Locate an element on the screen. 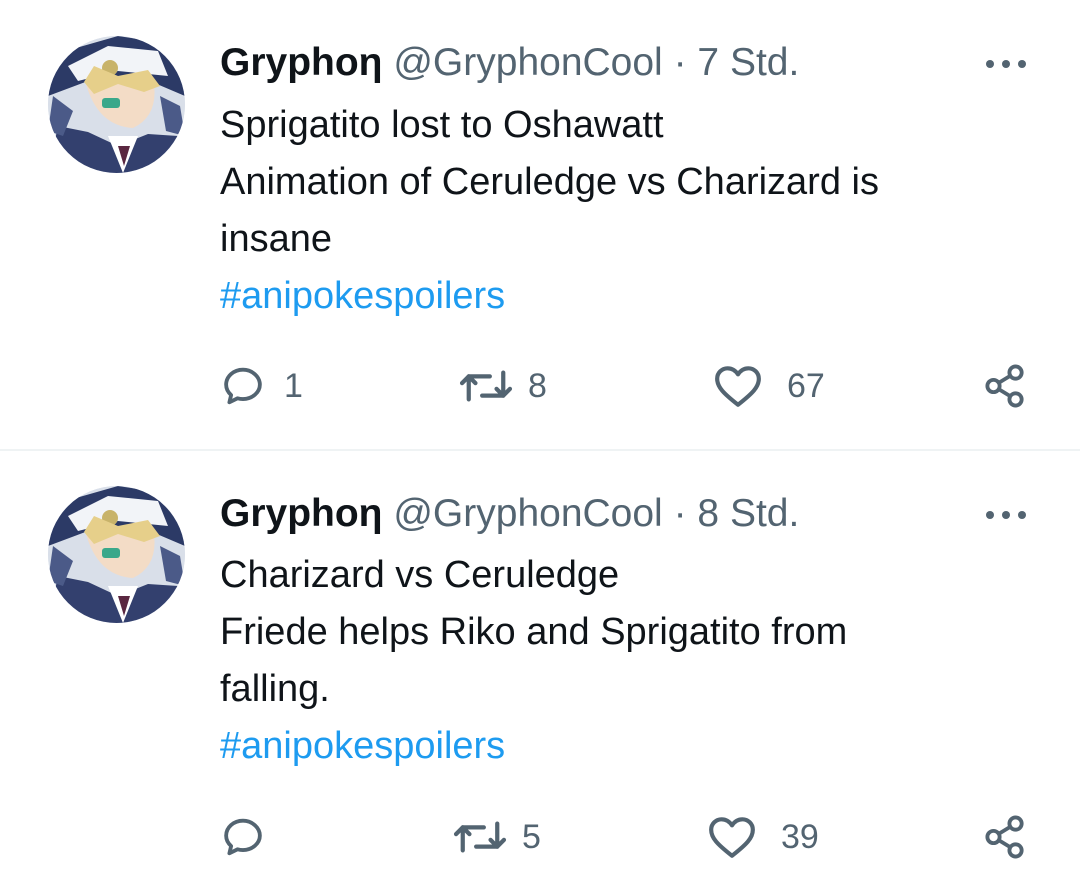 The width and height of the screenshot is (1080, 877). like-button: 67 is located at coordinates (769, 386).